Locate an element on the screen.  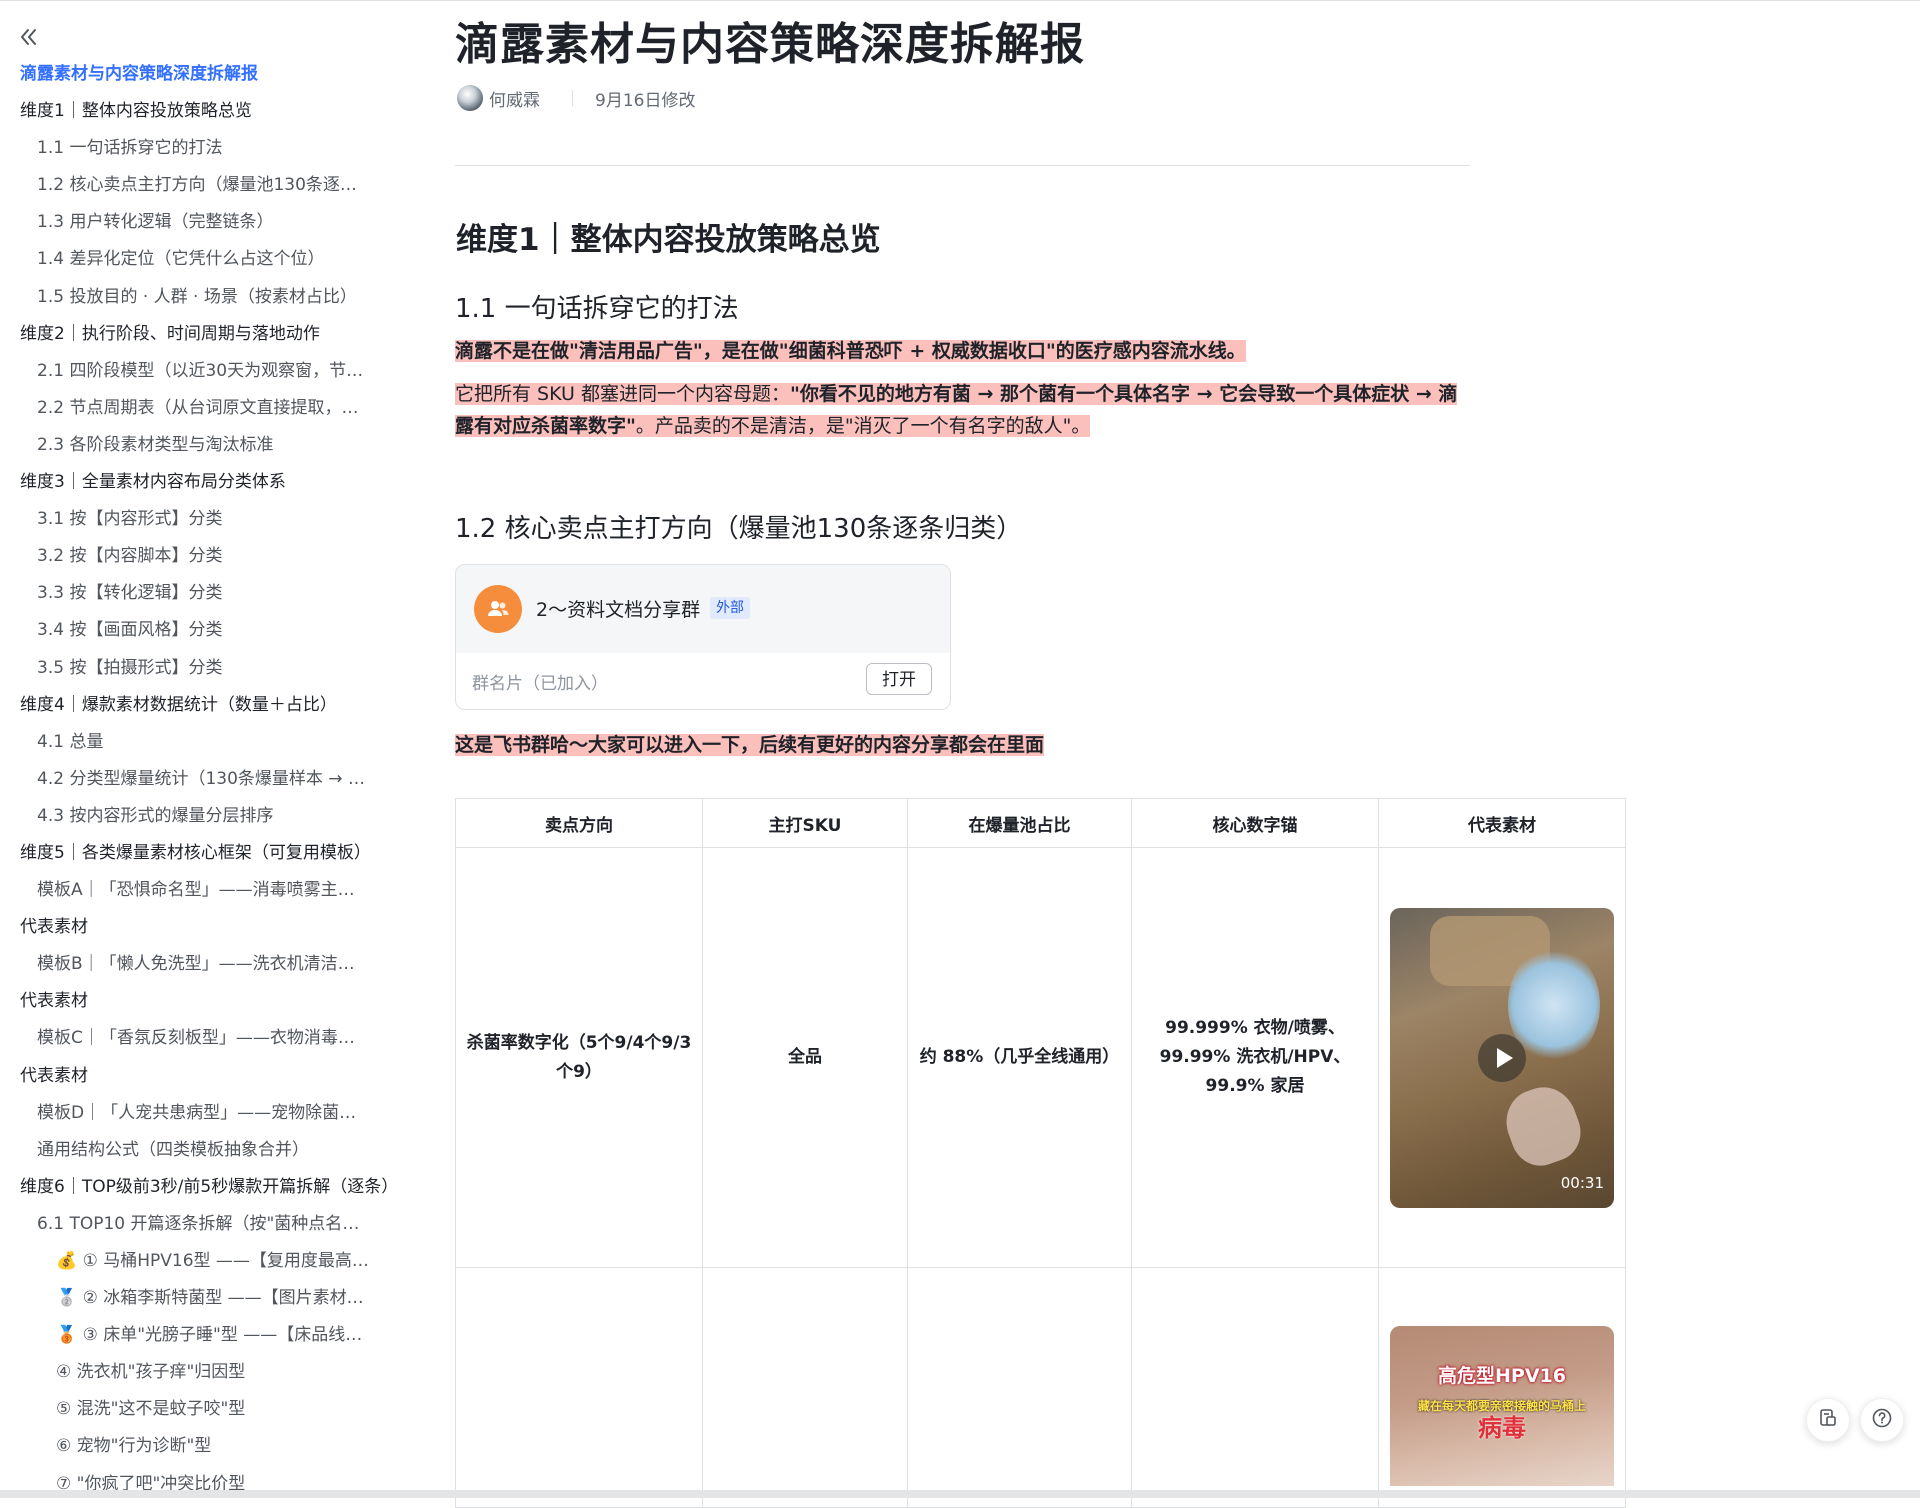
group-users-icon is located at coordinates (498, 609).